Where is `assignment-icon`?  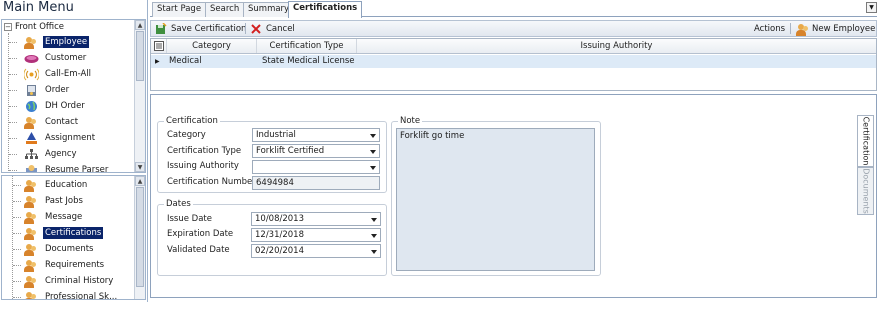
assignment-icon is located at coordinates (31, 138).